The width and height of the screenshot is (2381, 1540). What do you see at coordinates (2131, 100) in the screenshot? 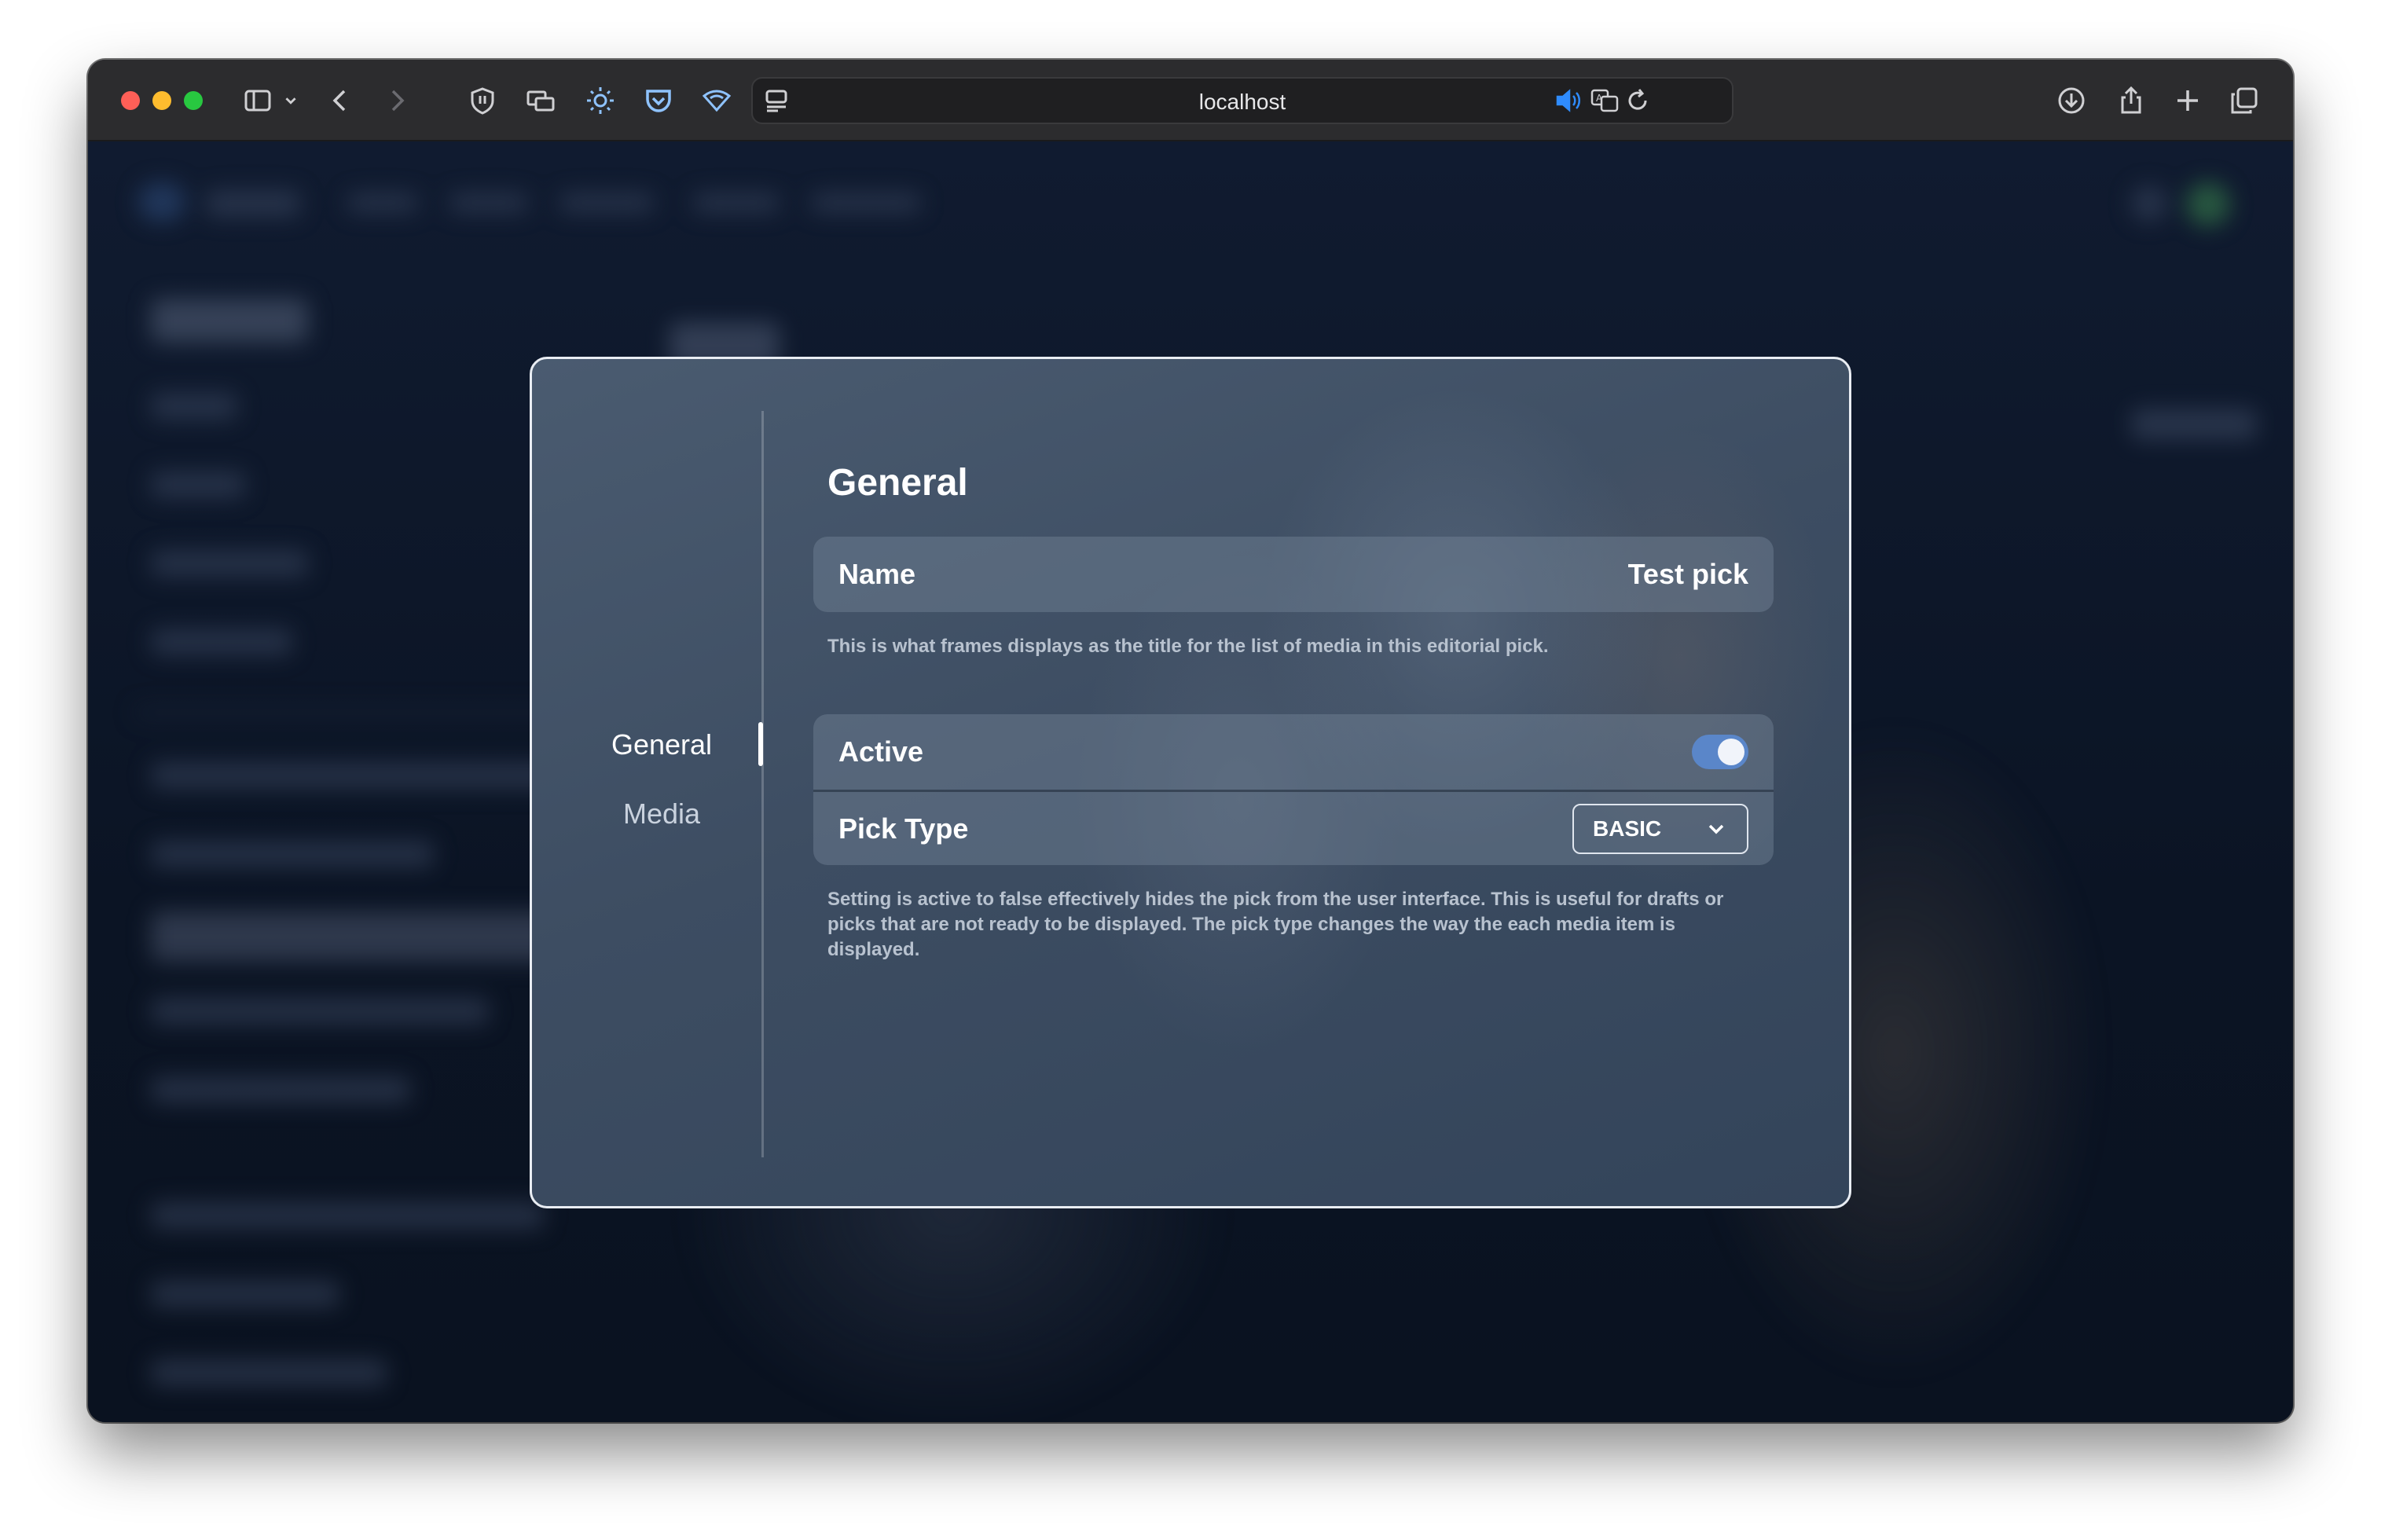
I see `share-icon` at bounding box center [2131, 100].